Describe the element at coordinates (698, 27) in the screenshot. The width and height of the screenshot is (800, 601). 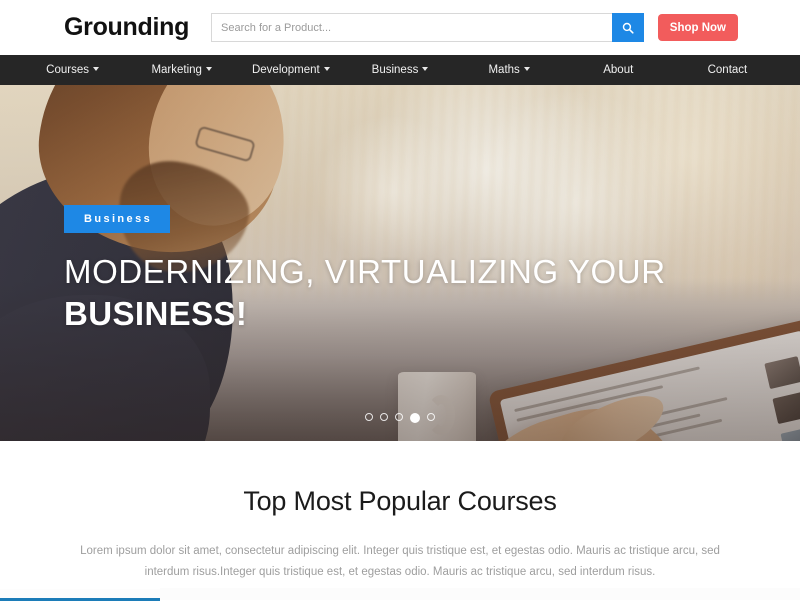
I see `shop-now-button: Shop Now` at that location.